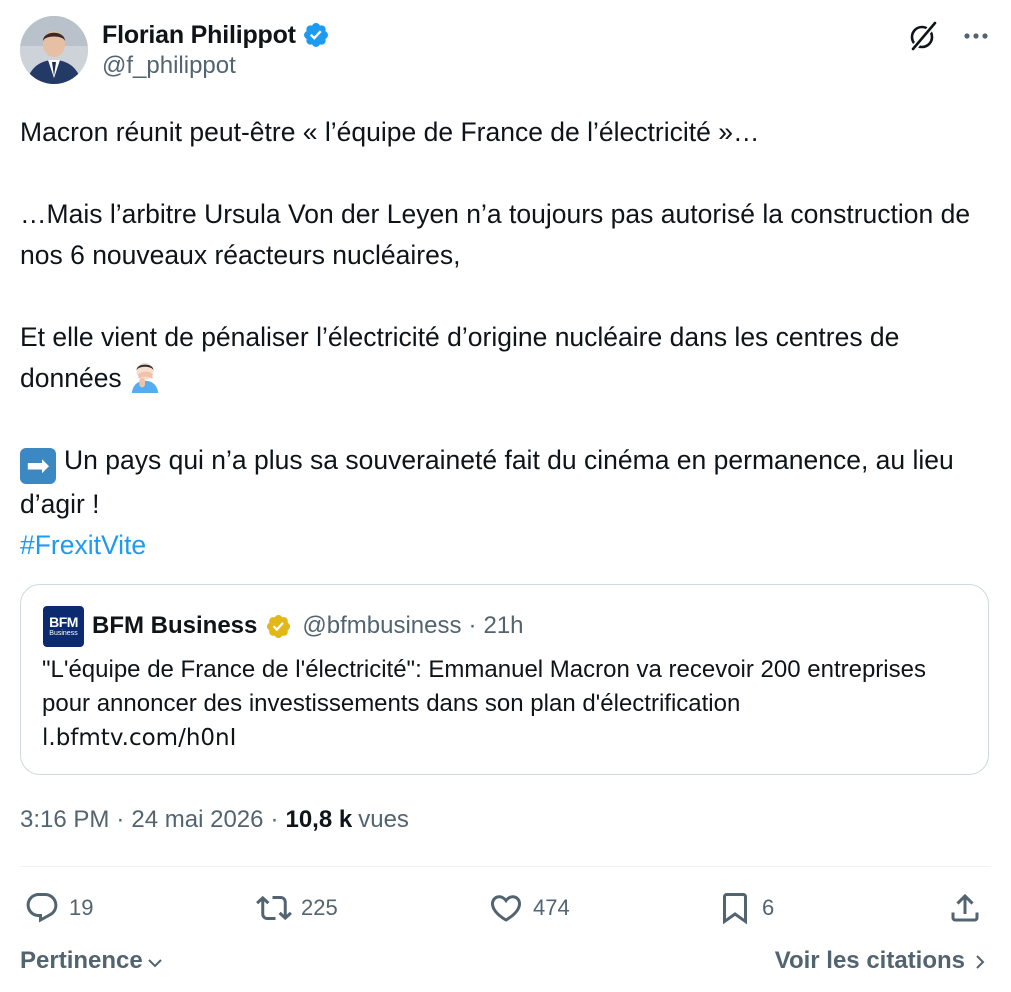  I want to click on view-quotes-link: Voir les citations, so click(882, 961).